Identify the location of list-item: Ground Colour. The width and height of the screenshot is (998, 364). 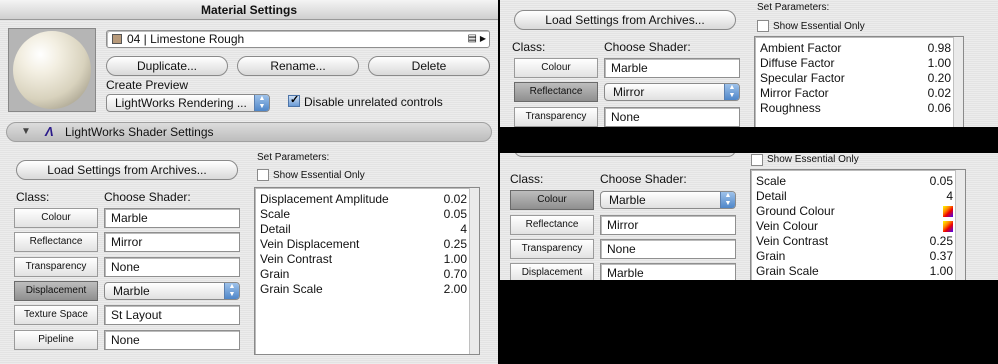
(854, 211).